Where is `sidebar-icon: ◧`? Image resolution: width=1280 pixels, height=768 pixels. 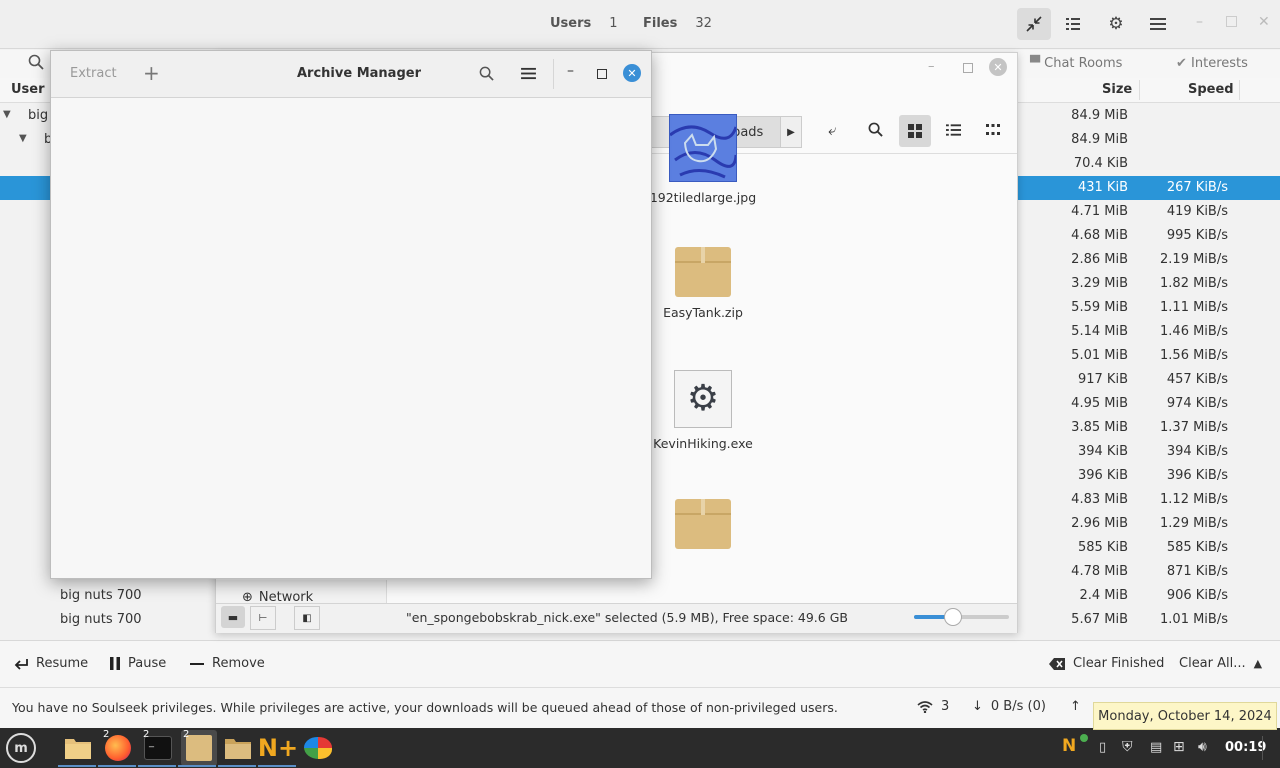
sidebar-icon: ◧ is located at coordinates (307, 618).